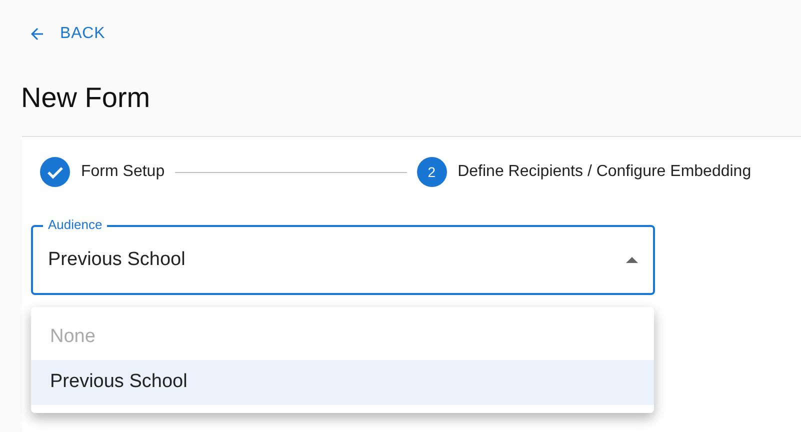 This screenshot has height=432, width=801. I want to click on step-number: 2, so click(431, 172).